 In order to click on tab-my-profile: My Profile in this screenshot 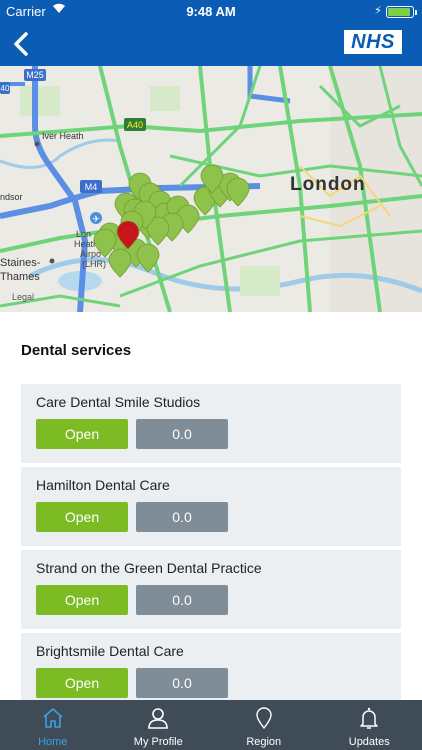, I will do `click(159, 725)`.